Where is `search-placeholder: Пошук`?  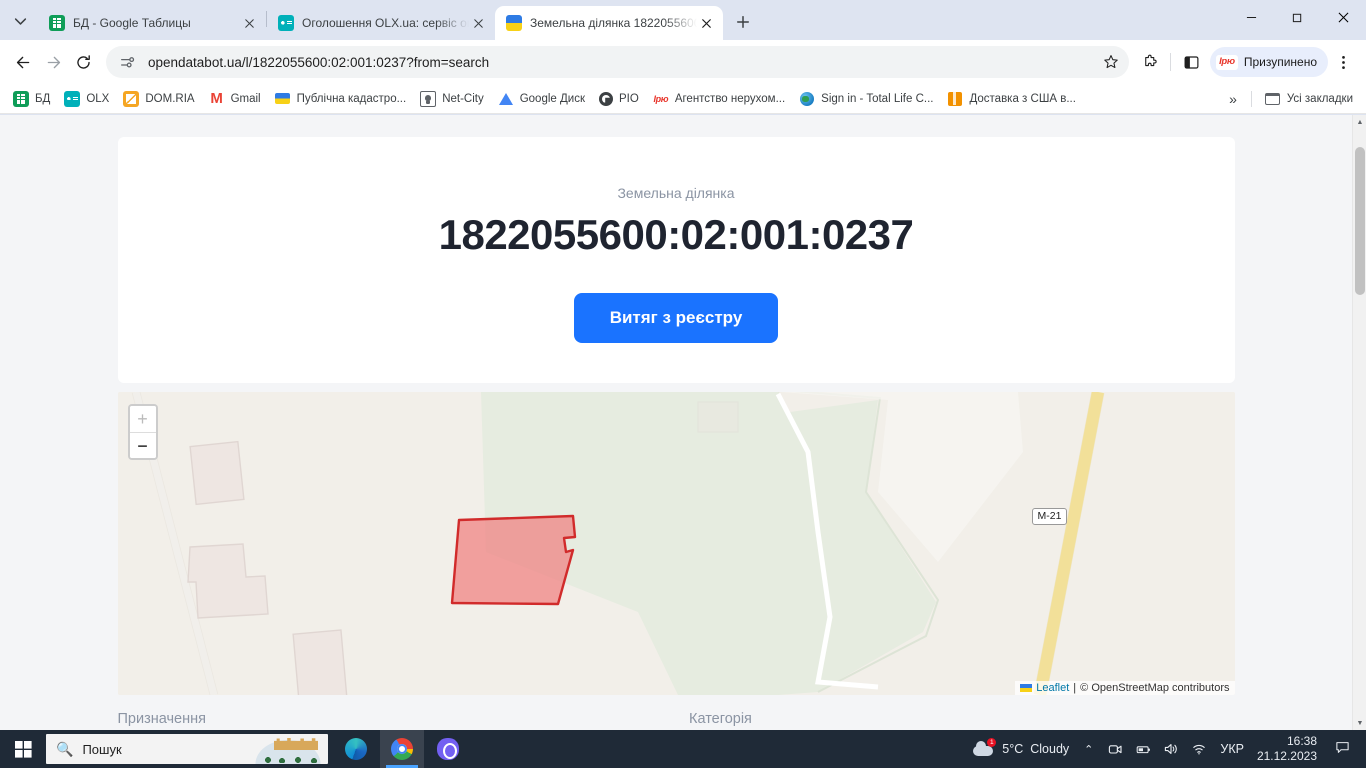 search-placeholder: Пошук is located at coordinates (102, 749).